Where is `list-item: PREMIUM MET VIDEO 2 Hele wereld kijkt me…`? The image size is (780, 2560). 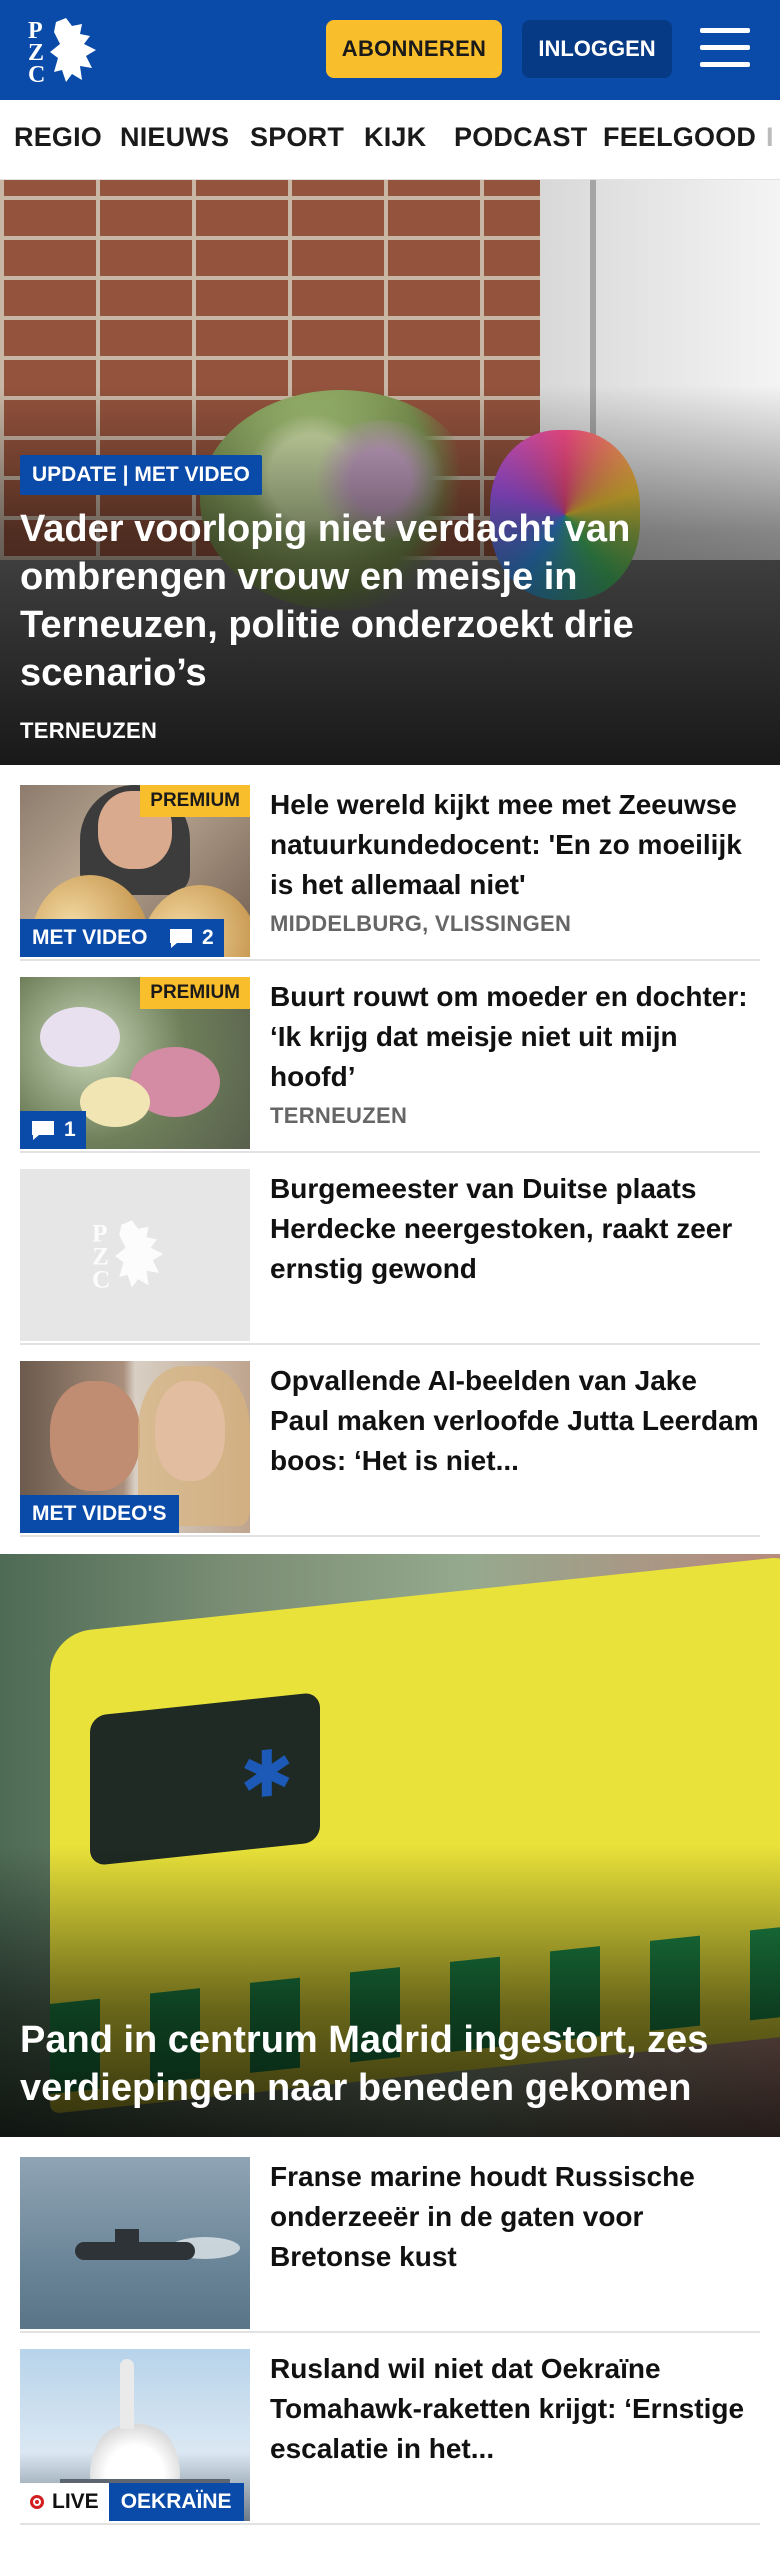 list-item: PREMIUM MET VIDEO 2 Hele wereld kijkt me… is located at coordinates (390, 873).